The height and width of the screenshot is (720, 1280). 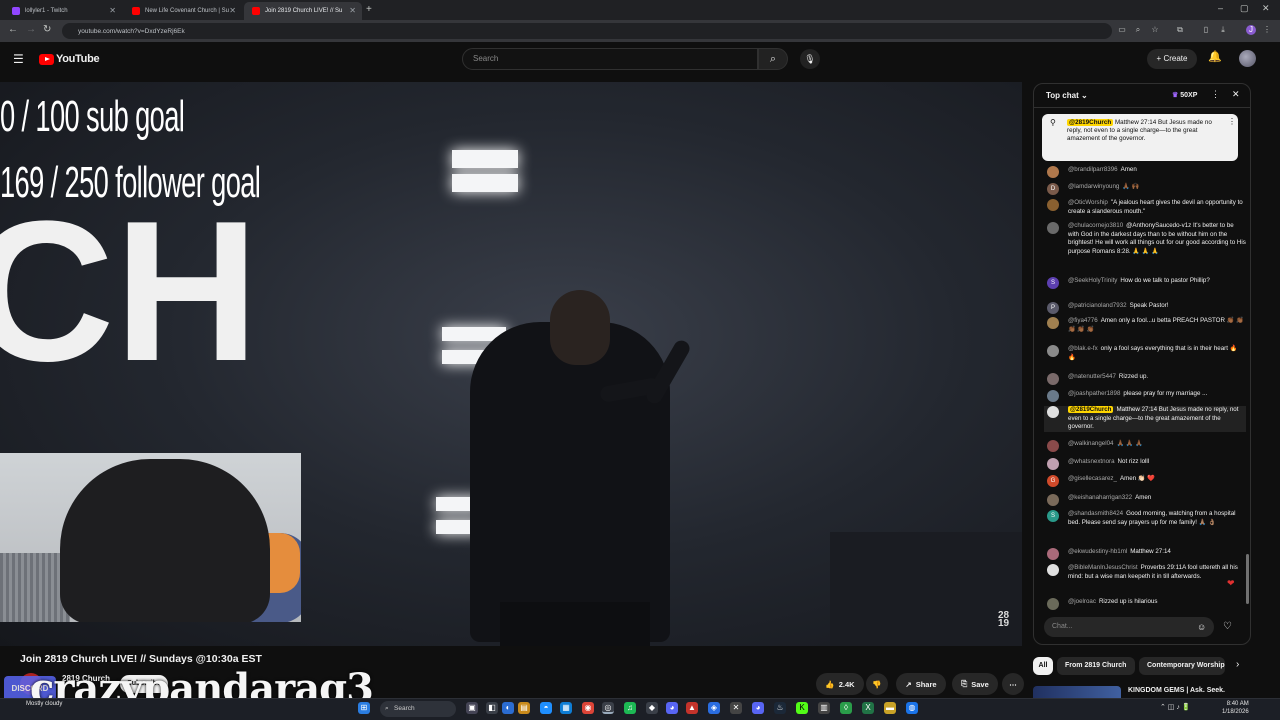 I want to click on search-input: Search, so click(x=610, y=59).